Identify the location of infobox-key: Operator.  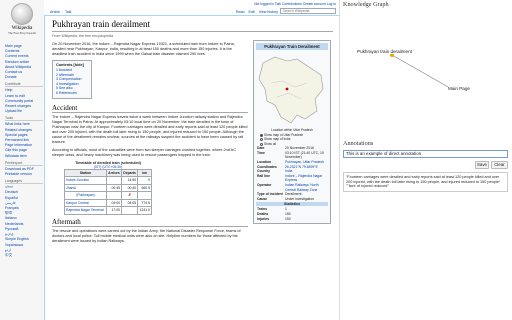
(264, 184).